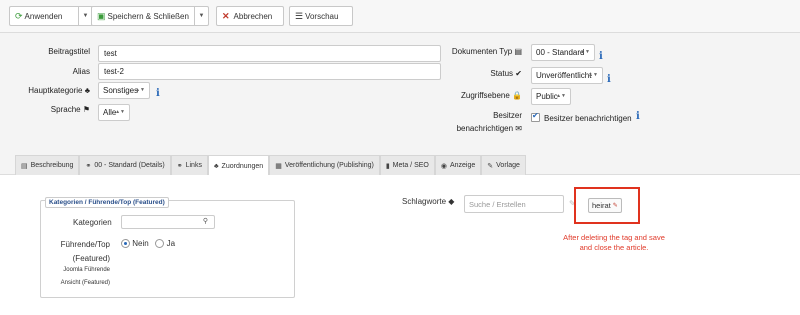 This screenshot has width=800, height=315. I want to click on status-label-text: Status, so click(502, 73).